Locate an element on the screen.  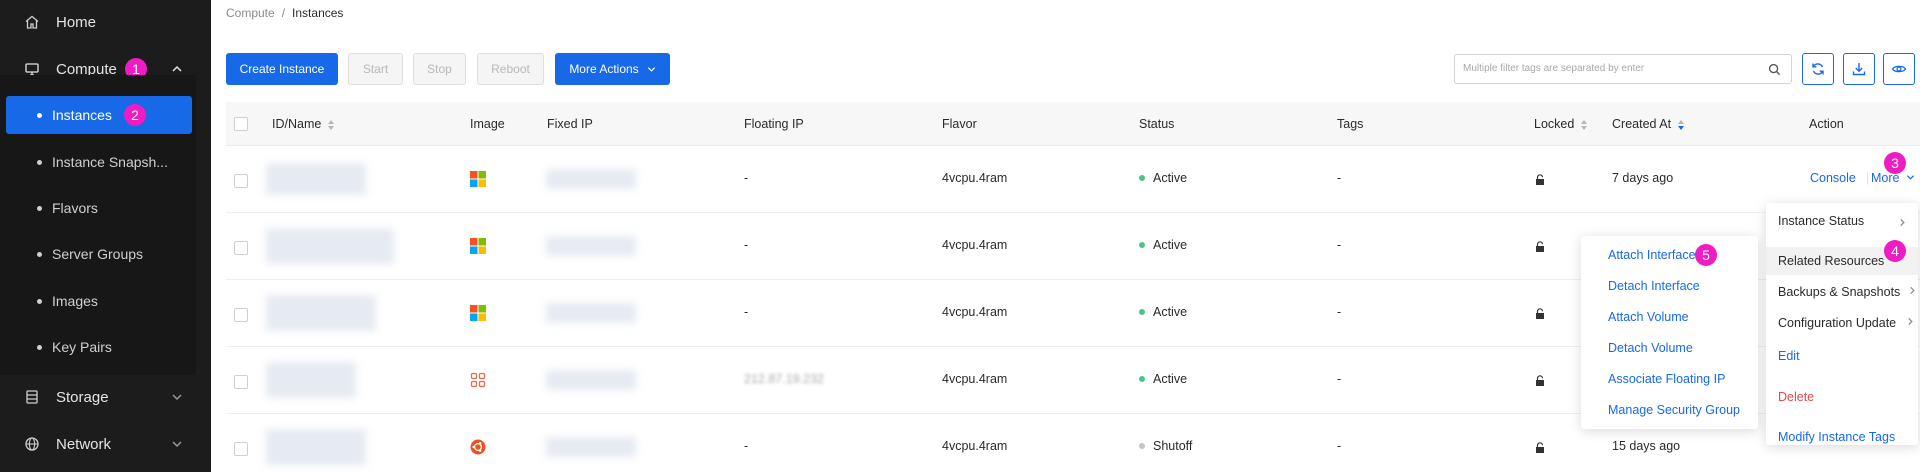
menu-item-detach-interface: Detach Interface is located at coordinates (1654, 286).